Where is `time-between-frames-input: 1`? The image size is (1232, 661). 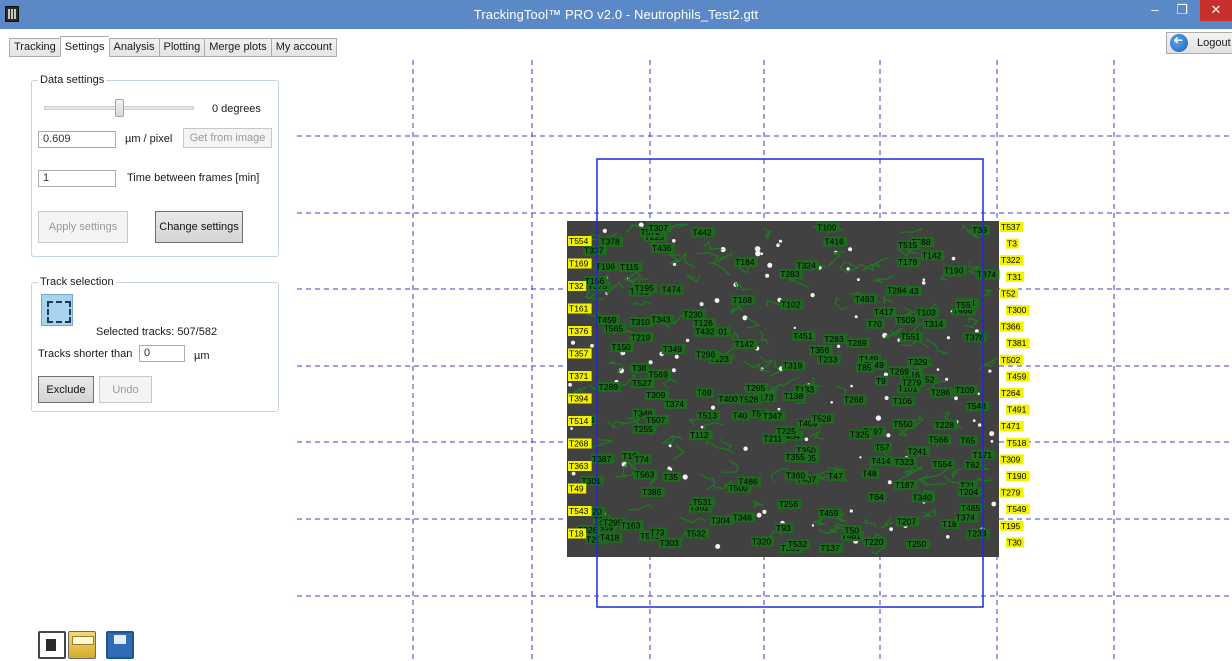 time-between-frames-input: 1 is located at coordinates (77, 178).